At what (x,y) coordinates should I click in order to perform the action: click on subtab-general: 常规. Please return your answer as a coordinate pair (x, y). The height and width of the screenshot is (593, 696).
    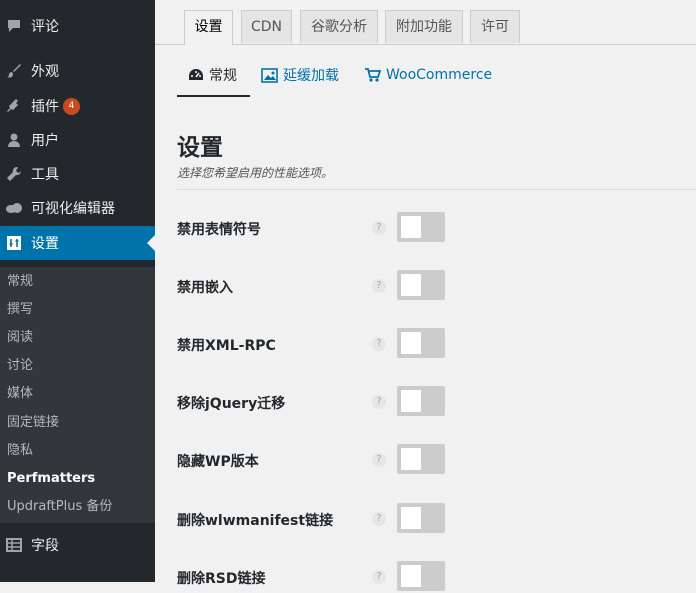
    Looking at the image, I should click on (212, 75).